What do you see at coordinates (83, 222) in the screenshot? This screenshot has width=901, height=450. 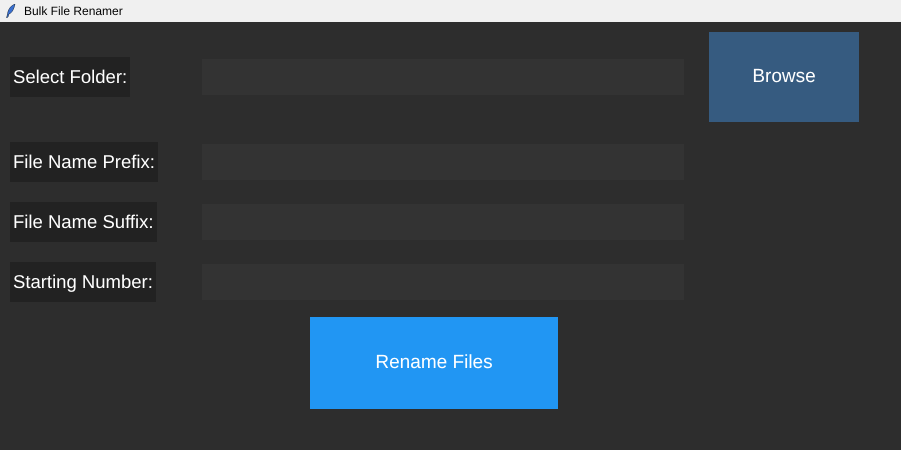 I see `field-label: File Name Suffix:` at bounding box center [83, 222].